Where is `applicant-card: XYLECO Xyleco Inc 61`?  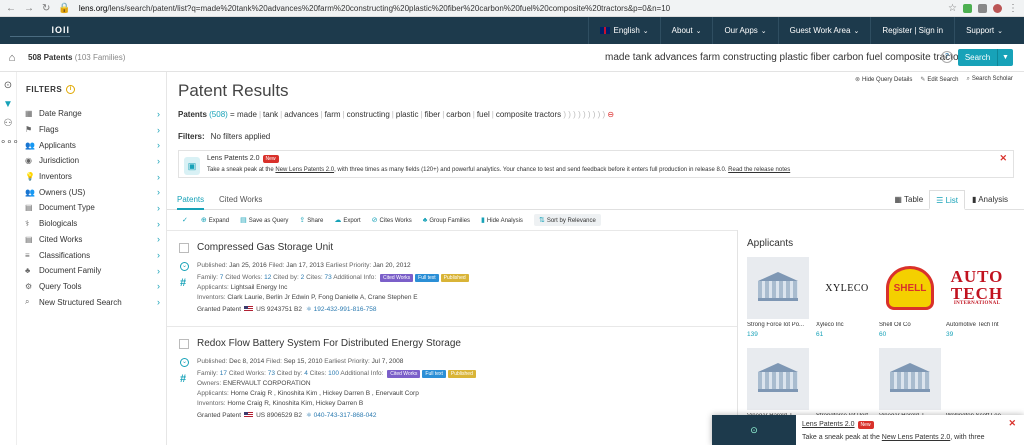
applicant-card: XYLECO Xyleco Inc 61 is located at coordinates (847, 301).